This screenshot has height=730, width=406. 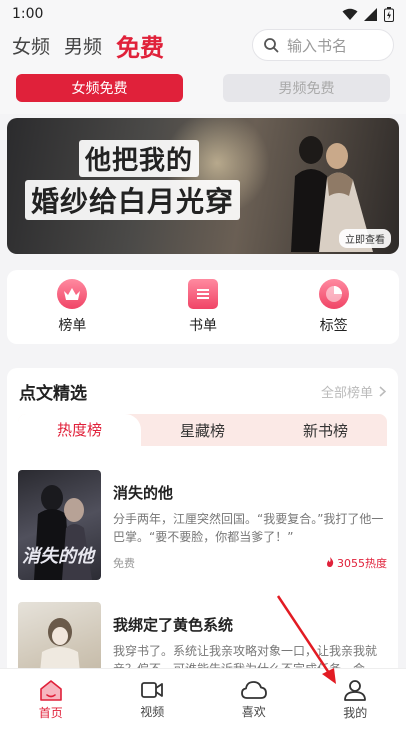 I want to click on picks-header: 点文精选 全部榜单, so click(x=202, y=391).